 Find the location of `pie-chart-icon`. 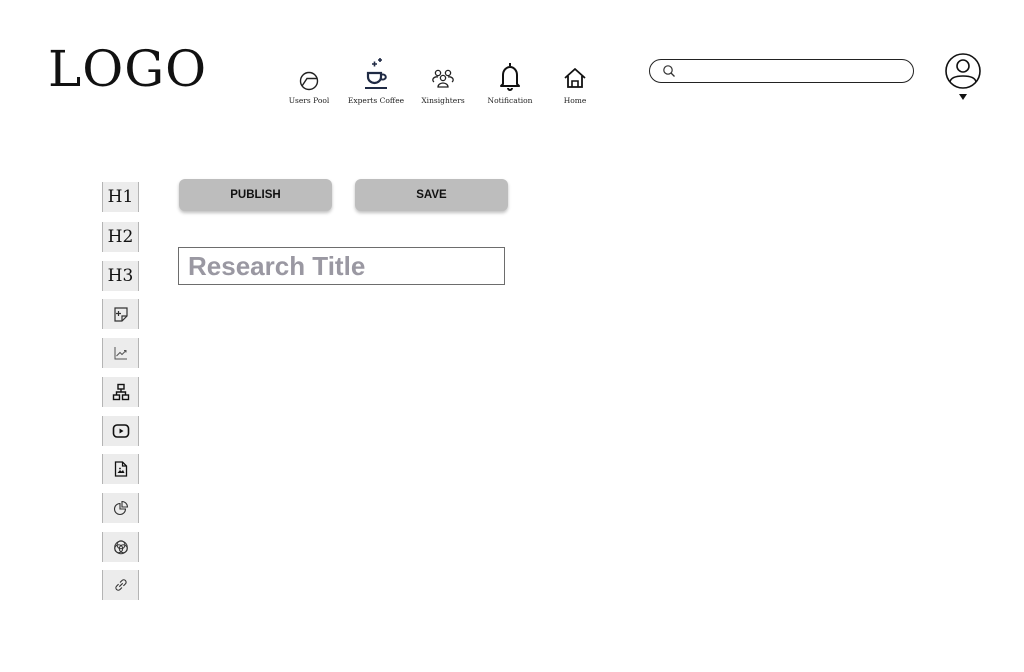

pie-chart-icon is located at coordinates (120, 508).